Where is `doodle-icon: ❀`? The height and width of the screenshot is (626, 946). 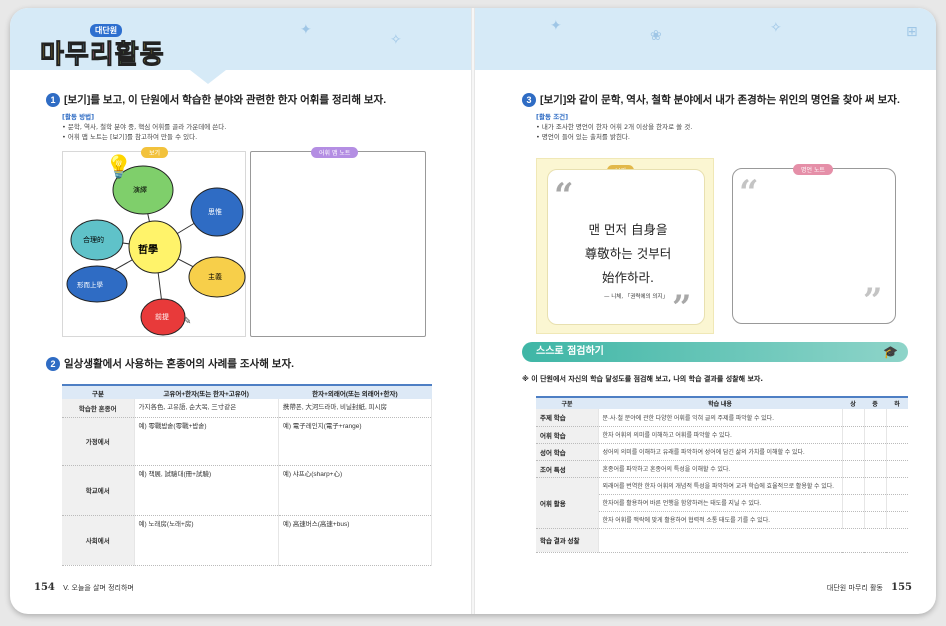 doodle-icon: ❀ is located at coordinates (656, 36).